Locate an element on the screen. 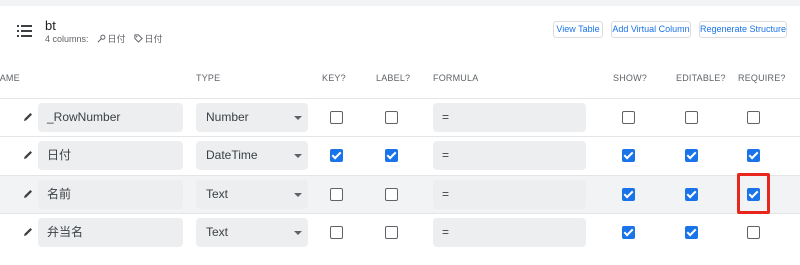 Image resolution: width=800 pixels, height=265 pixels. column-name-field: 名前 is located at coordinates (110, 194).